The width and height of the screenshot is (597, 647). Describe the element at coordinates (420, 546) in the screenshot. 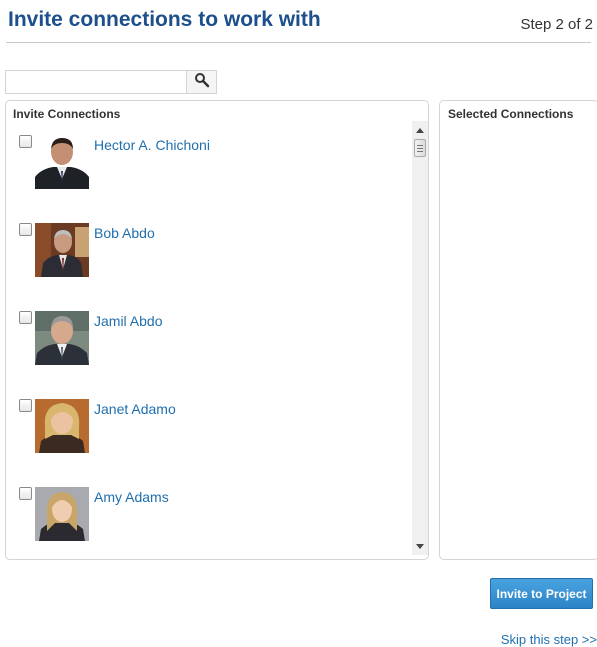

I see `scroll-down-arrow-icon` at that location.